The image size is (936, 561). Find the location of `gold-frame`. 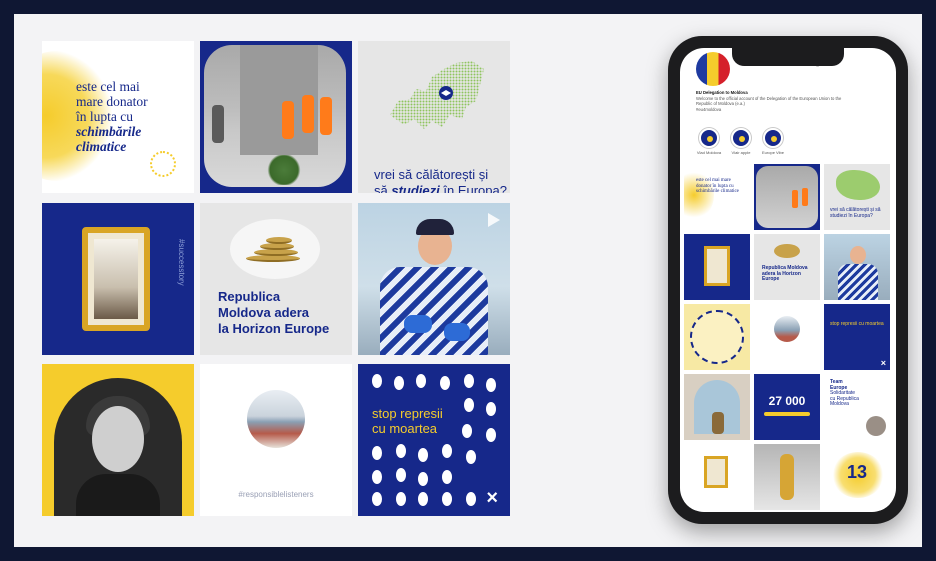

gold-frame is located at coordinates (717, 266).